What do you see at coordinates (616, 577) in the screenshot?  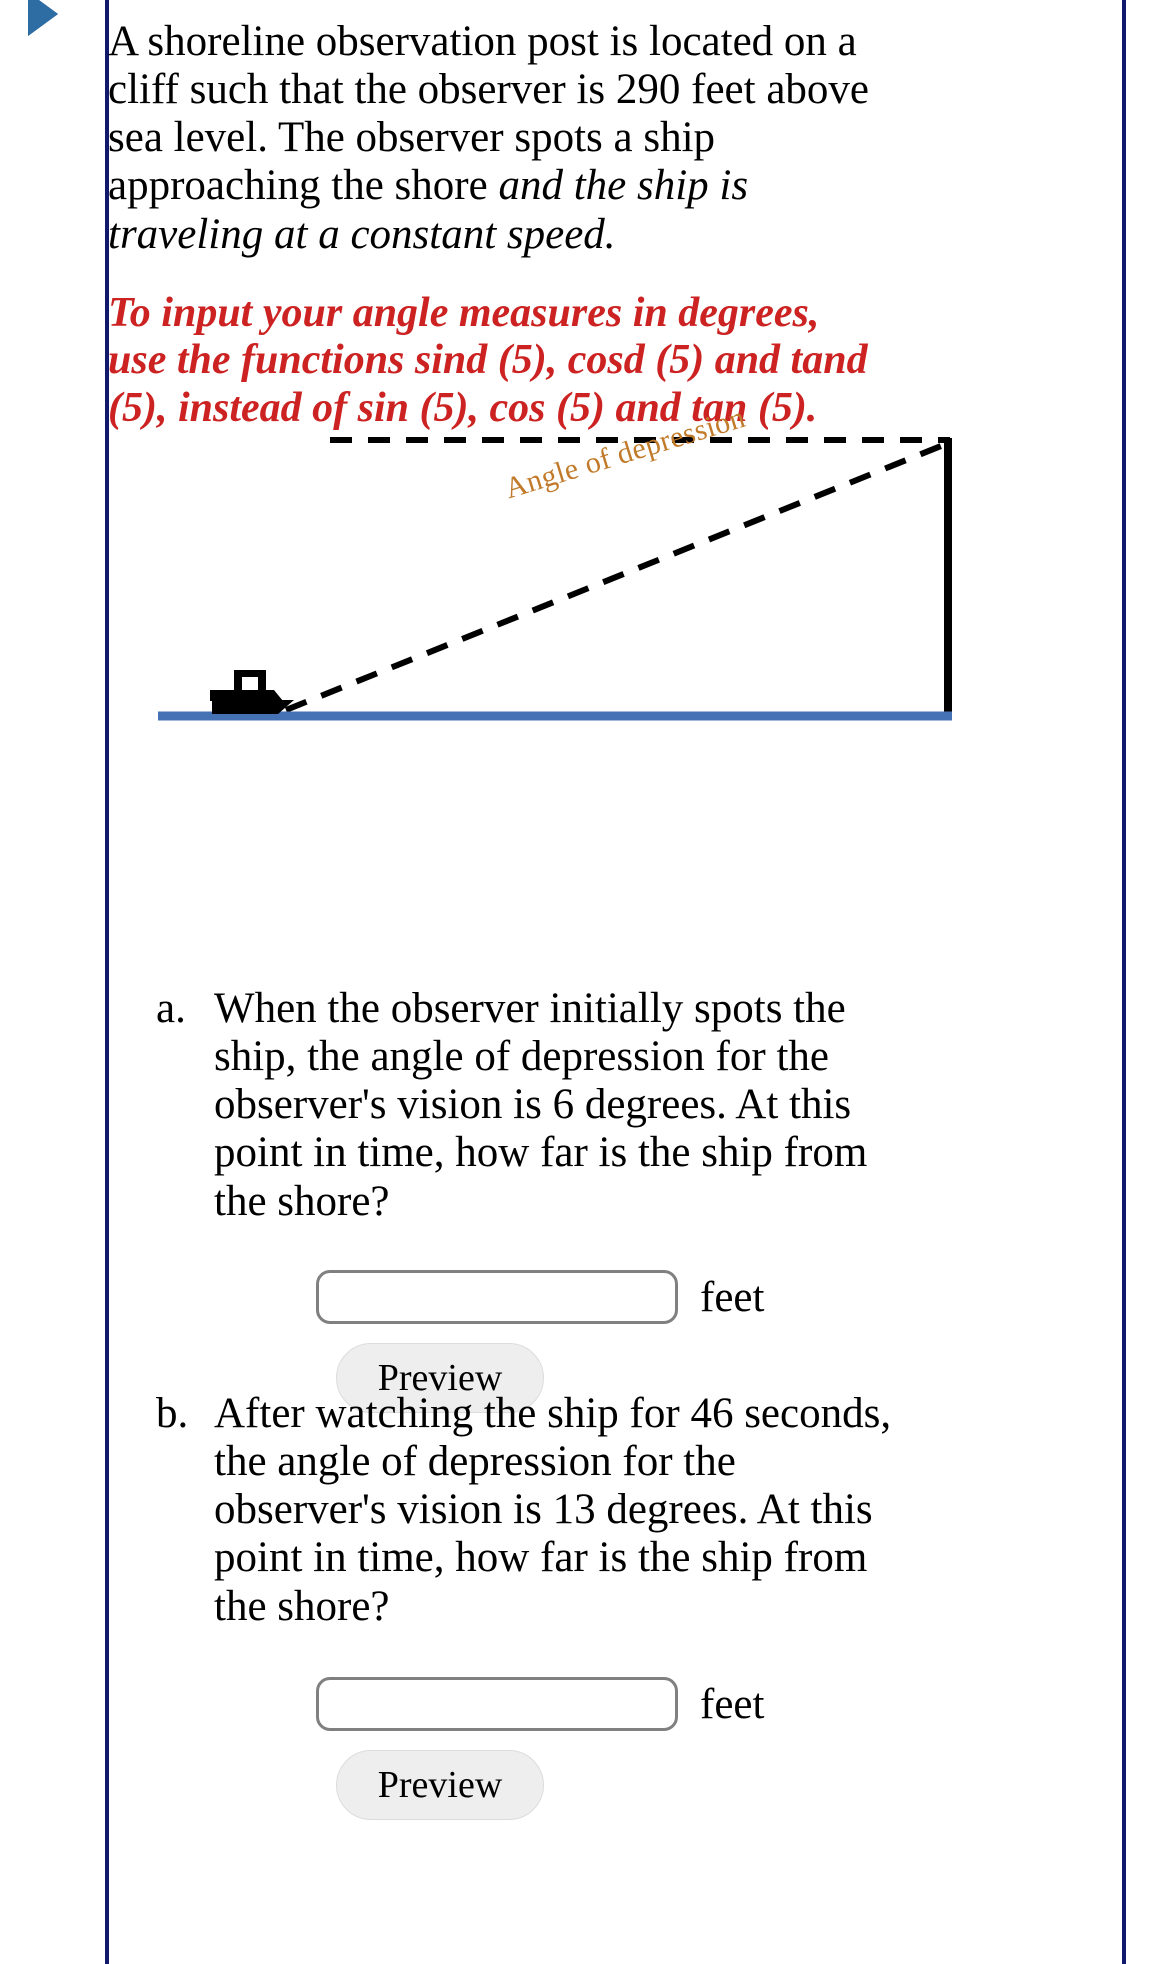 I see `line-of-sight-dashed-line` at bounding box center [616, 577].